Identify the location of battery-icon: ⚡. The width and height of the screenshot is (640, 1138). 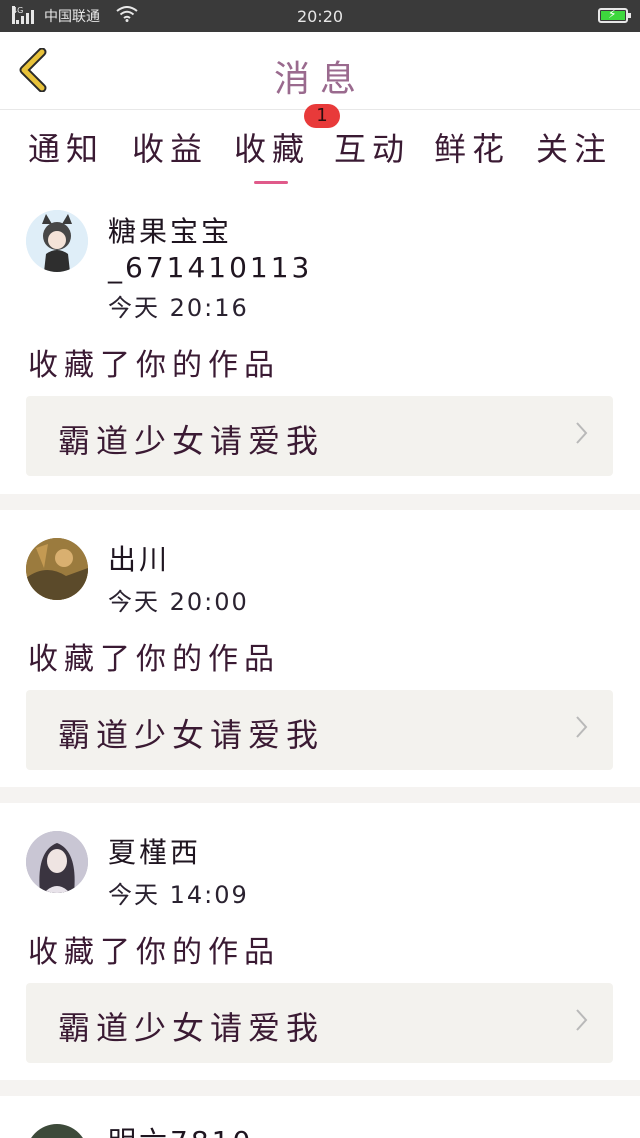
(614, 15).